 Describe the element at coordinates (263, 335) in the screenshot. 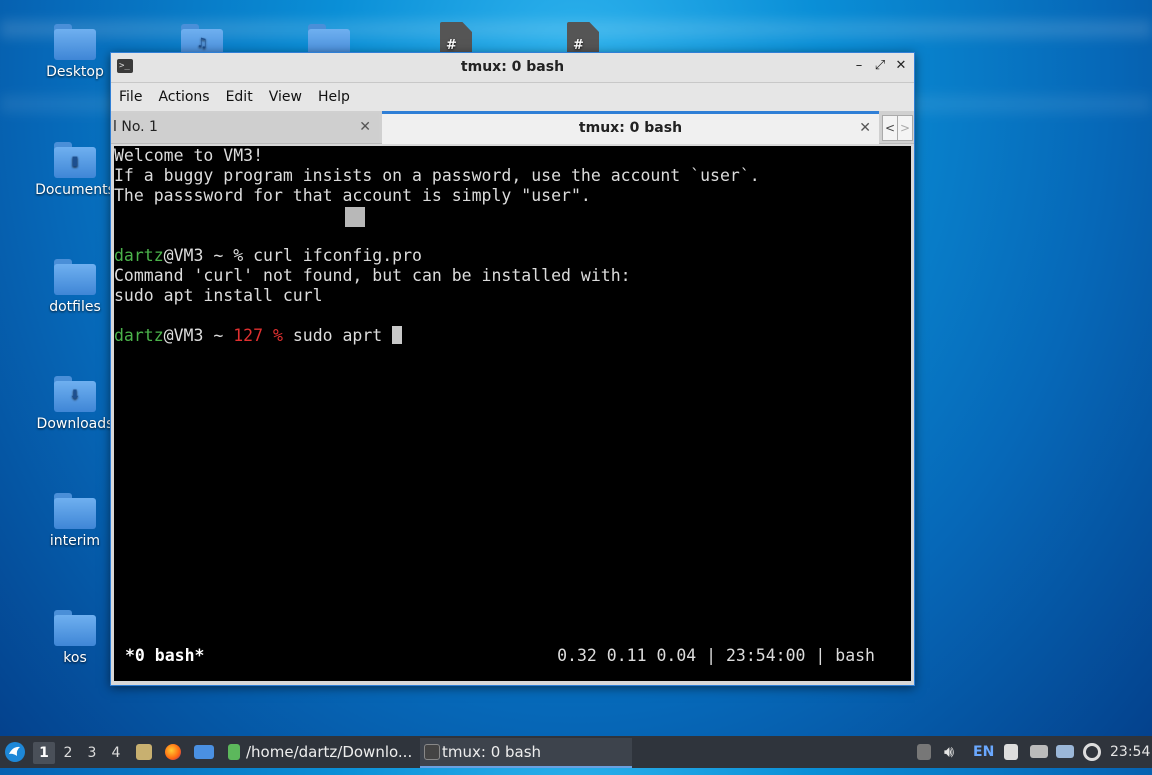

I see `prompt-exit-code: 127 %` at that location.